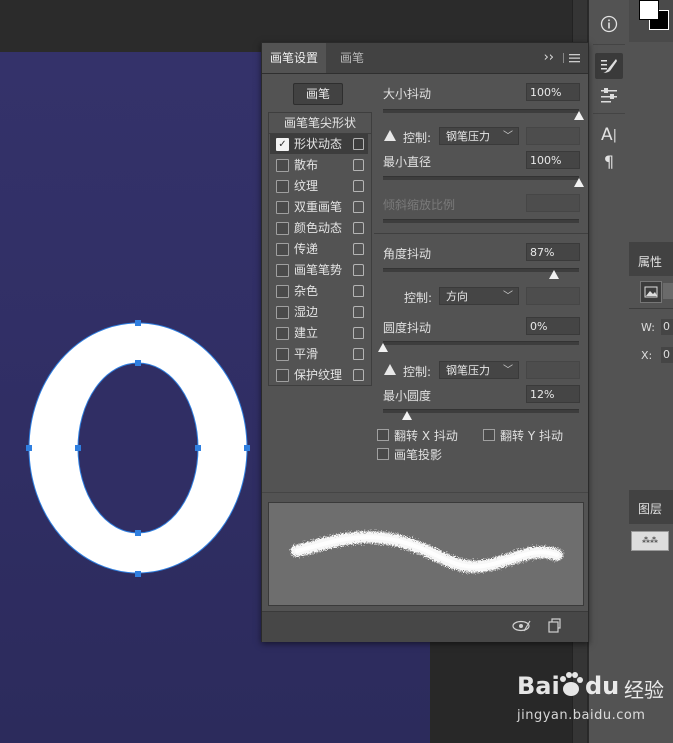 The width and height of the screenshot is (673, 743). What do you see at coordinates (282, 144) in the screenshot?
I see `option-checkbox: ✓` at bounding box center [282, 144].